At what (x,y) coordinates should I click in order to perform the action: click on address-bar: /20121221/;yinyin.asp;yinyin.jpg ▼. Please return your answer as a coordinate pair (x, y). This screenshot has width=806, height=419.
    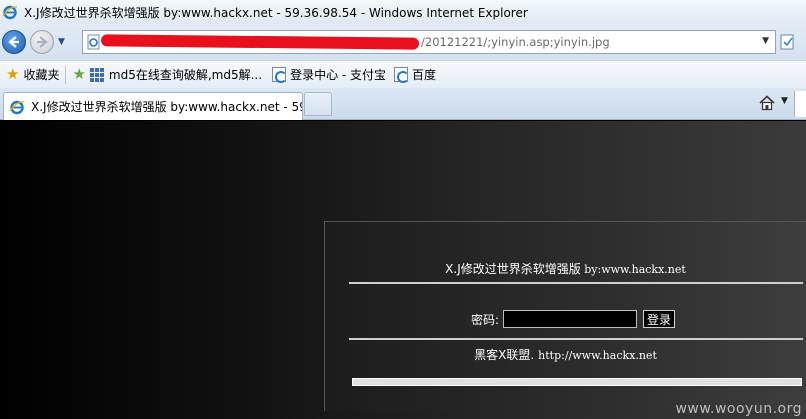
    Looking at the image, I should click on (429, 42).